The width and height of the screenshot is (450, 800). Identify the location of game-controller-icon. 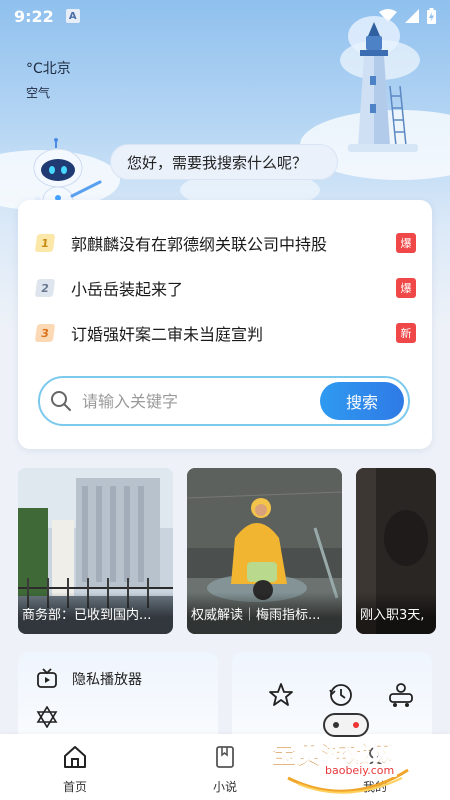
(401, 695).